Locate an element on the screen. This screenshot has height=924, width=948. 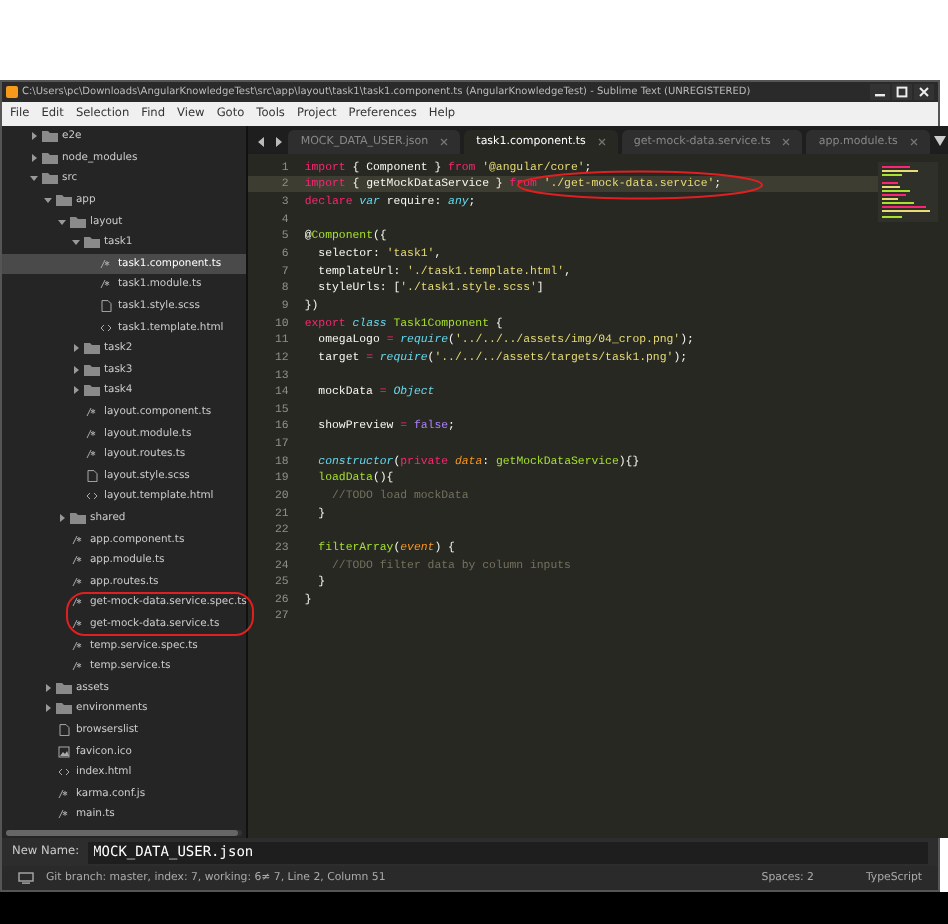
close-button is located at coordinates (924, 92).